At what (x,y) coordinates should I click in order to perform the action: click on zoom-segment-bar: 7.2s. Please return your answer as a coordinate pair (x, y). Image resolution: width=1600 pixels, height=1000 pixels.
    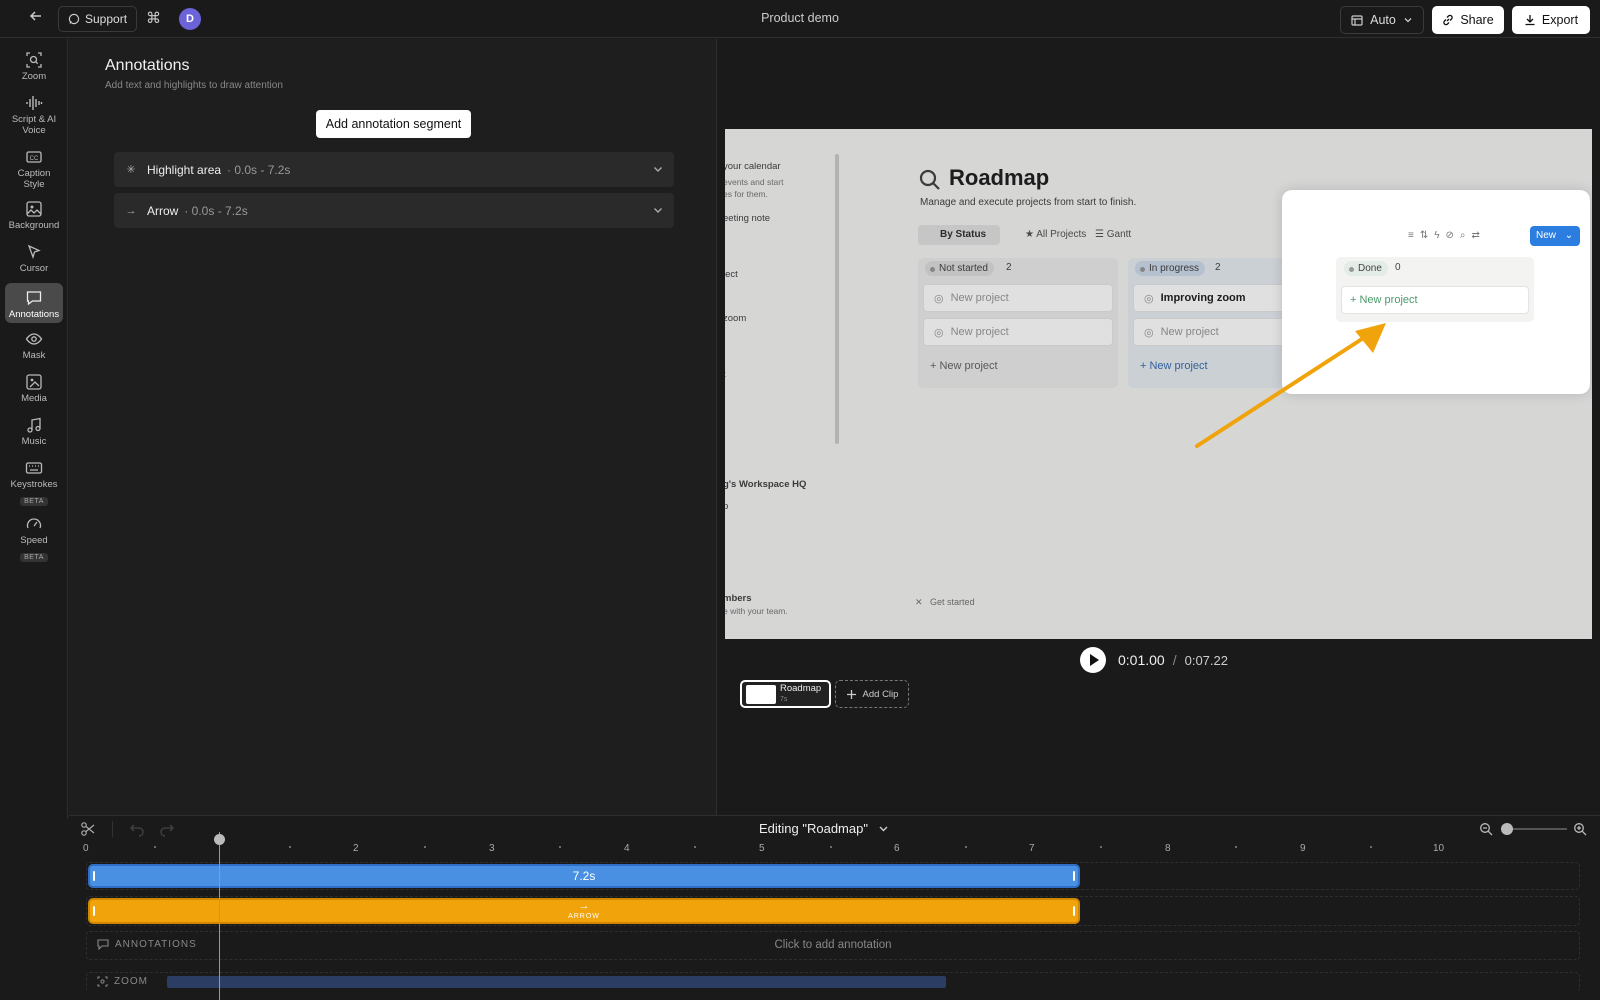
    Looking at the image, I should click on (584, 876).